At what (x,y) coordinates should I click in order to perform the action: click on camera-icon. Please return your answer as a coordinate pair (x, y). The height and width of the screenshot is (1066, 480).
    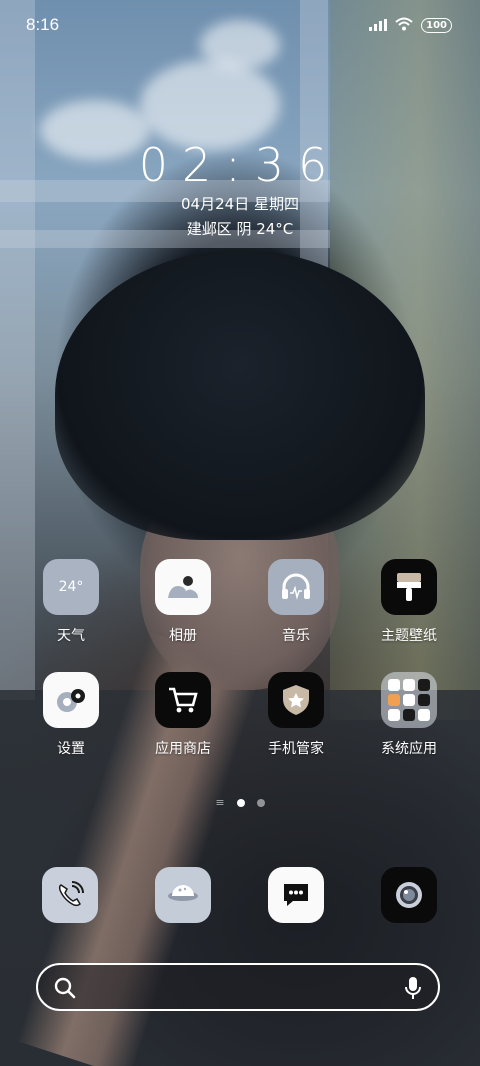
    Looking at the image, I should click on (409, 895).